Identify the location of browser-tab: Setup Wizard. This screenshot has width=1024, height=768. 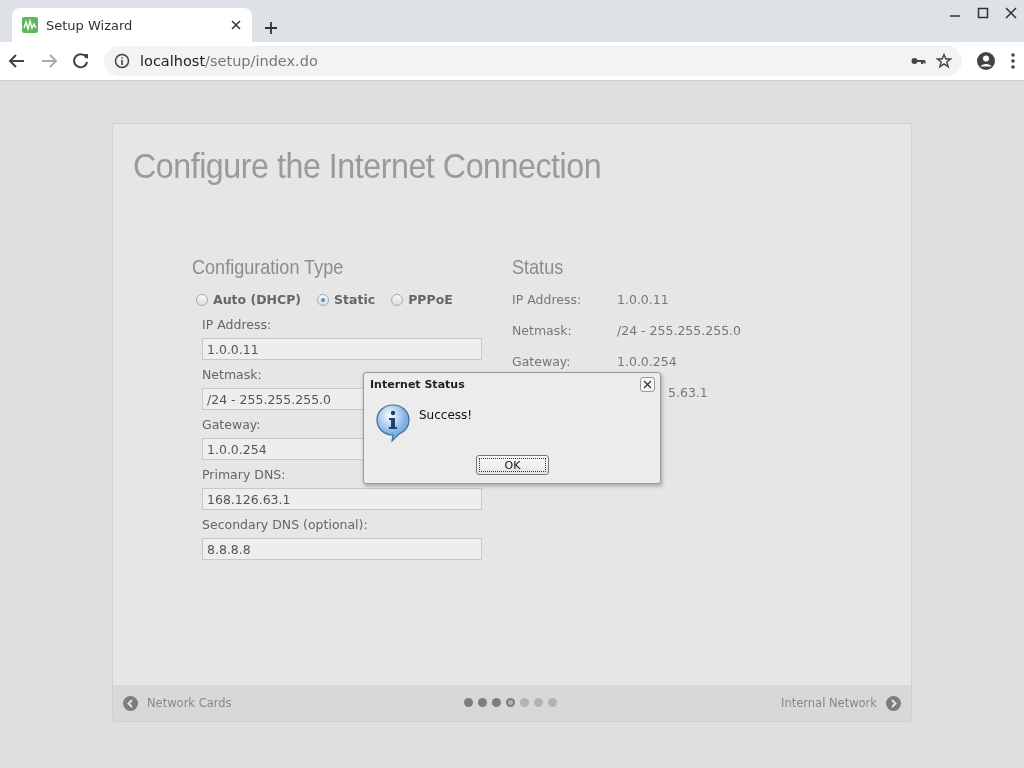
(132, 25).